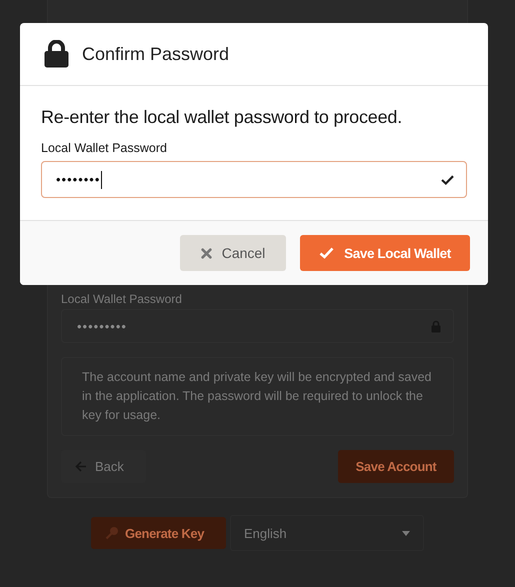  I want to click on prompt-text: Re-enter the local wallet password to proceed., so click(222, 117).